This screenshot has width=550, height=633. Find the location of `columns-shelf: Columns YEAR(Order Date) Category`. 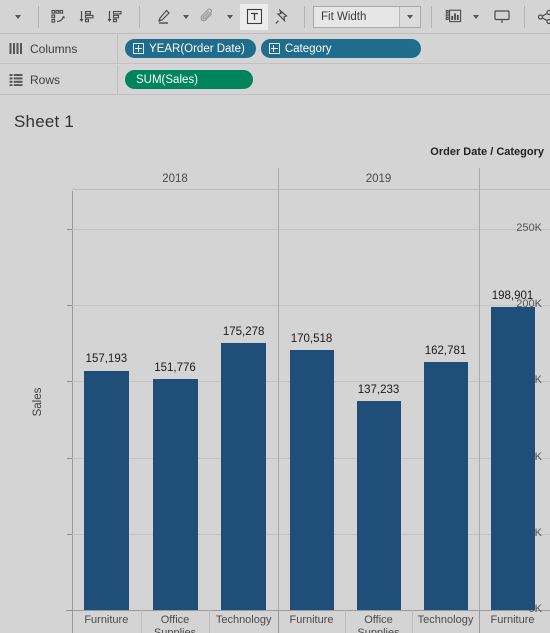

columns-shelf: Columns YEAR(Order Date) Category is located at coordinates (275, 49).